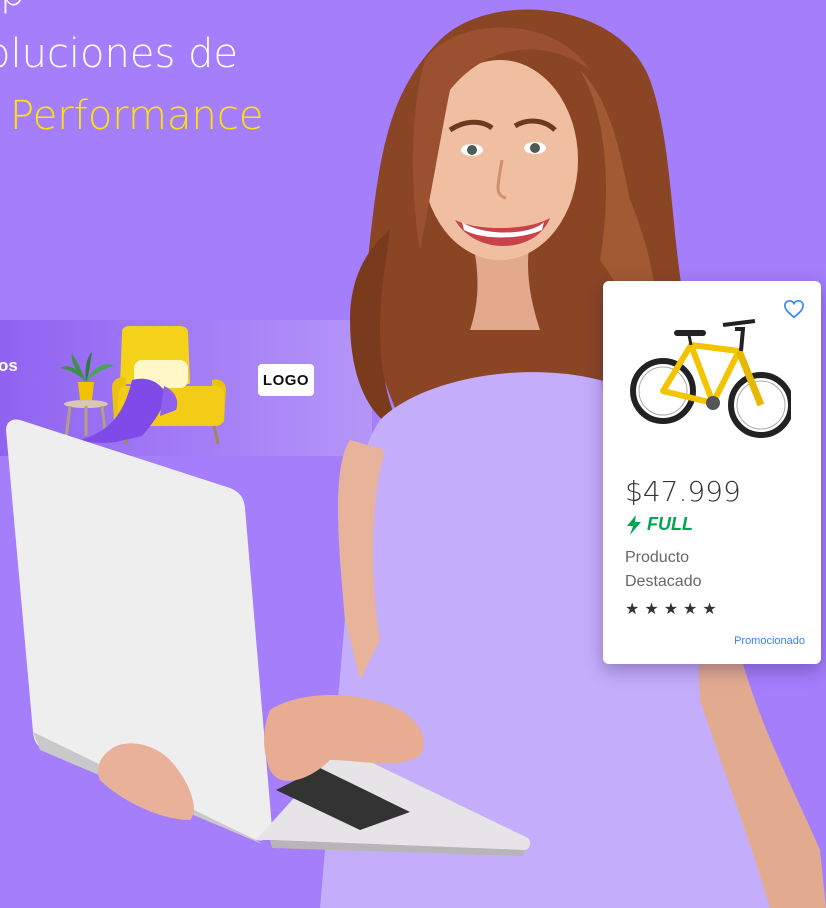 The height and width of the screenshot is (908, 826). What do you see at coordinates (670, 524) in the screenshot?
I see `full-badge-label: FULL` at bounding box center [670, 524].